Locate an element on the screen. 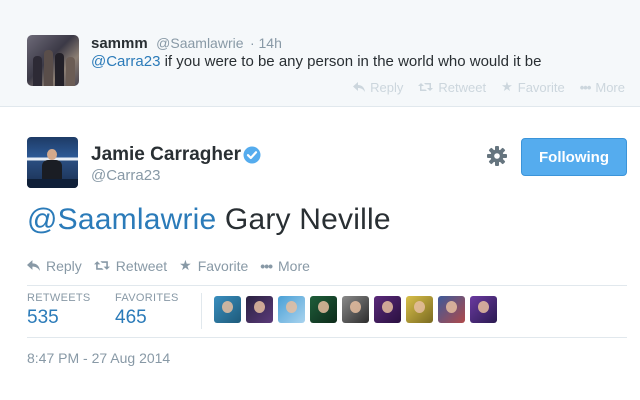 The width and height of the screenshot is (640, 400). parent-more-label: More is located at coordinates (610, 87).